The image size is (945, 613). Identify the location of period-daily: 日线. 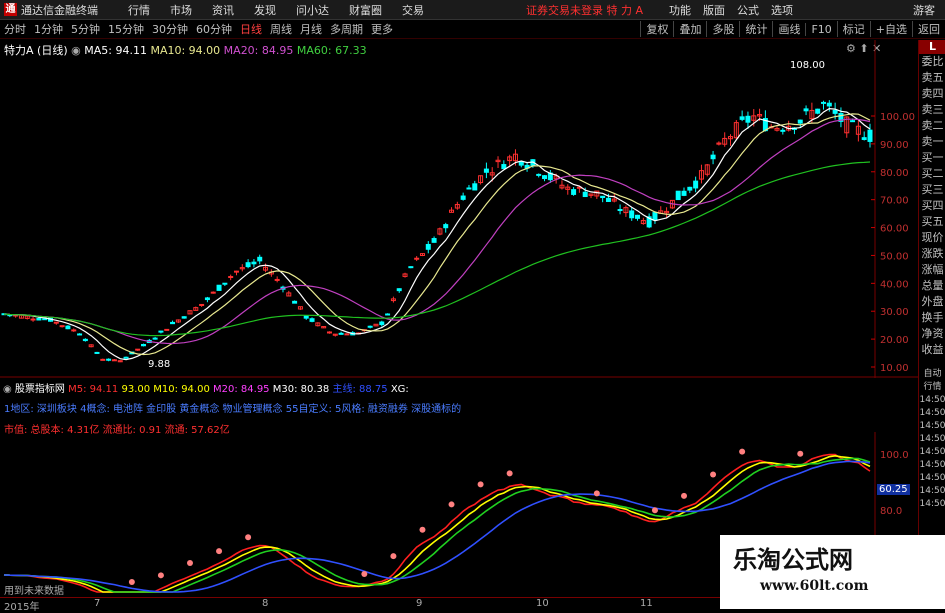
(251, 29).